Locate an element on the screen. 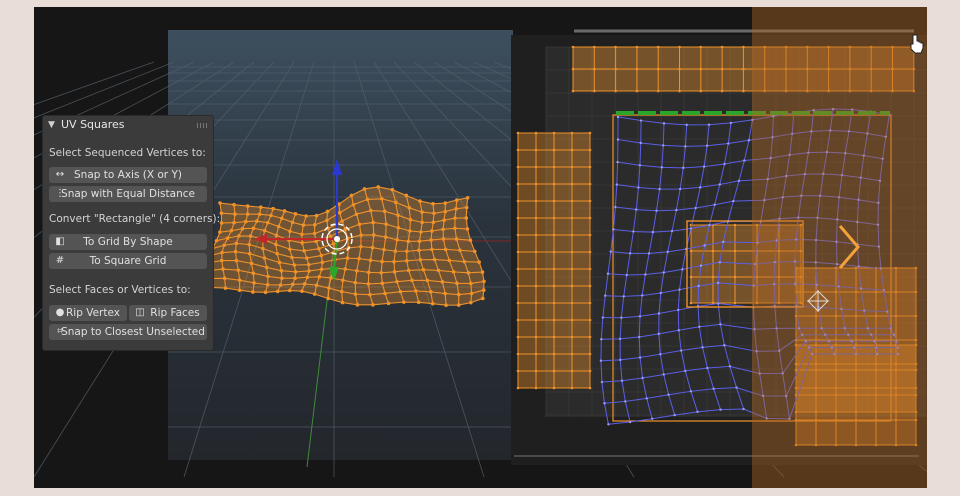 The height and width of the screenshot is (496, 960). panel-title: UV Squares is located at coordinates (93, 124).